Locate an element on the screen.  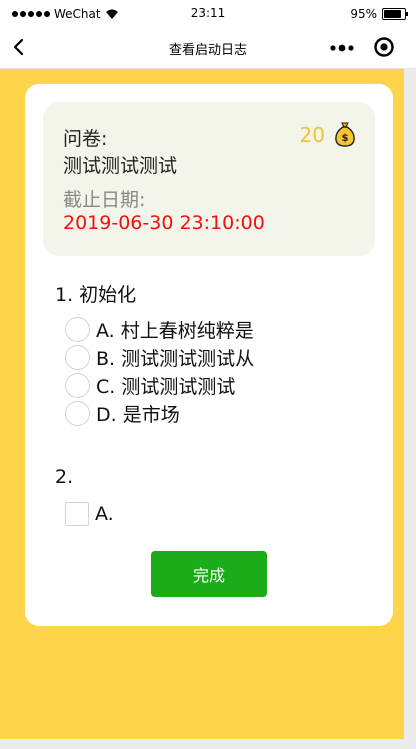
submit-button: 完成 is located at coordinates (209, 574).